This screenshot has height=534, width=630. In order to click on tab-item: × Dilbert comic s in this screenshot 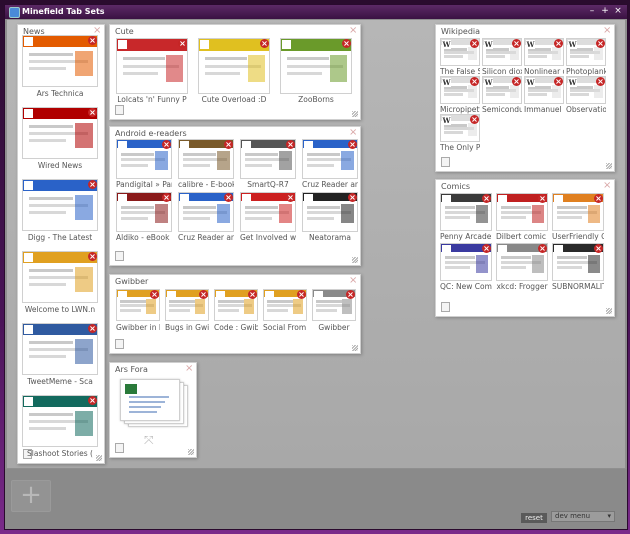, I will do `click(522, 217)`.